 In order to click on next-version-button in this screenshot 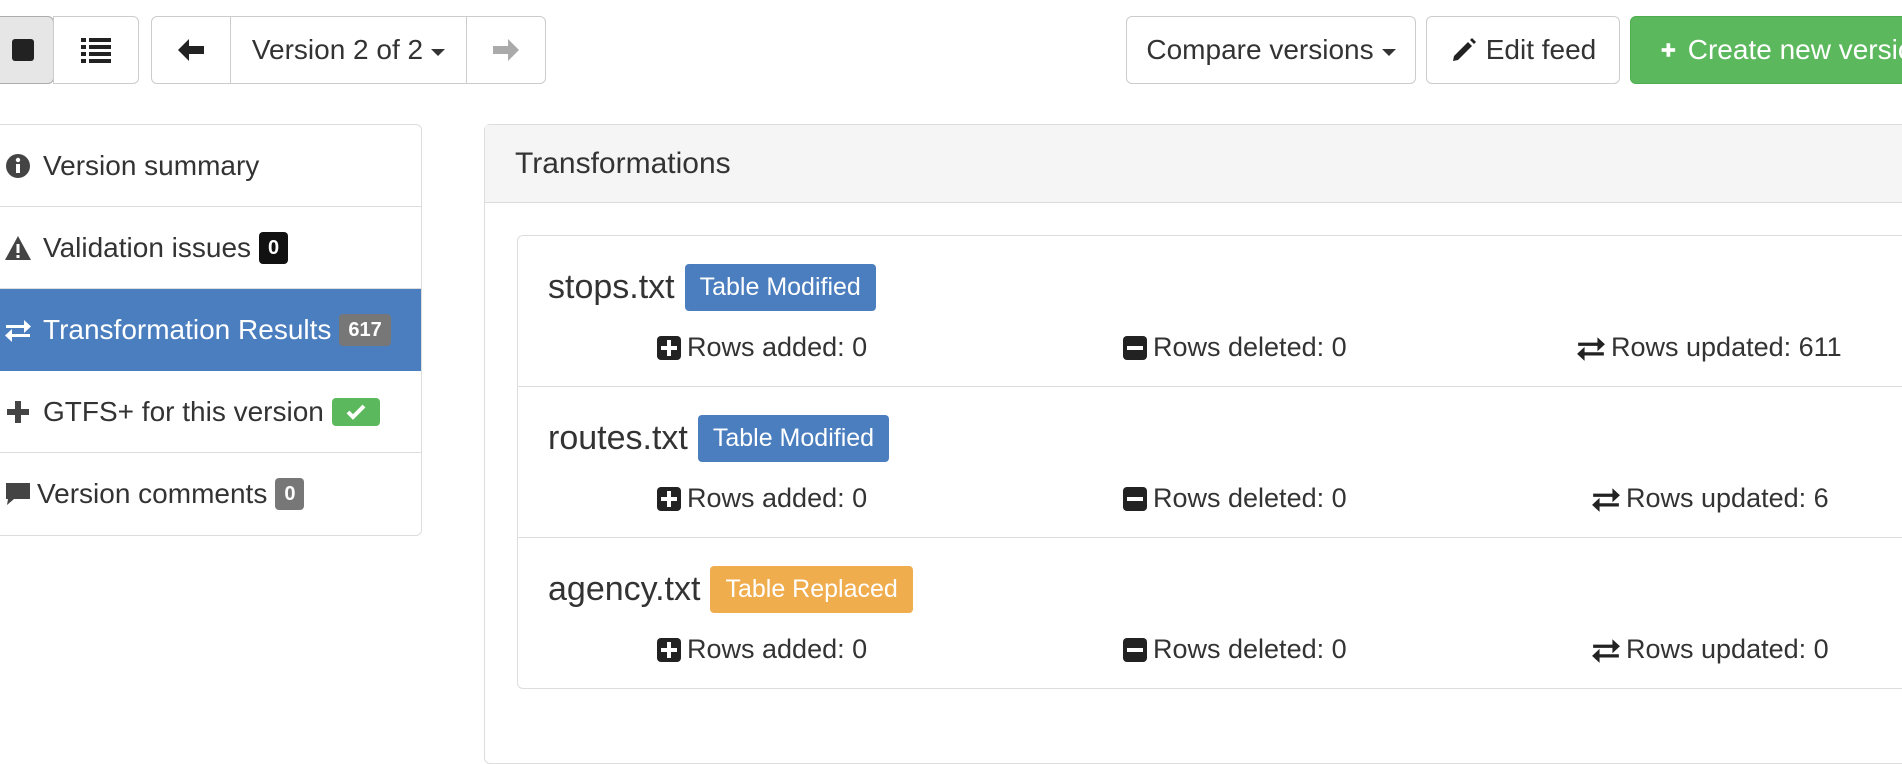, I will do `click(506, 50)`.